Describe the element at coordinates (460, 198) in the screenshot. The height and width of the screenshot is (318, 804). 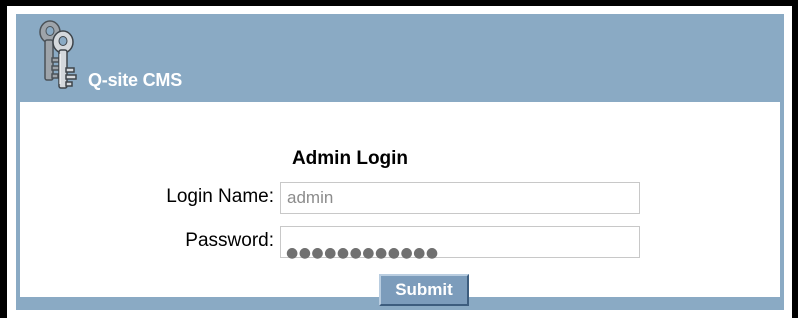
I see `login-name-input` at that location.